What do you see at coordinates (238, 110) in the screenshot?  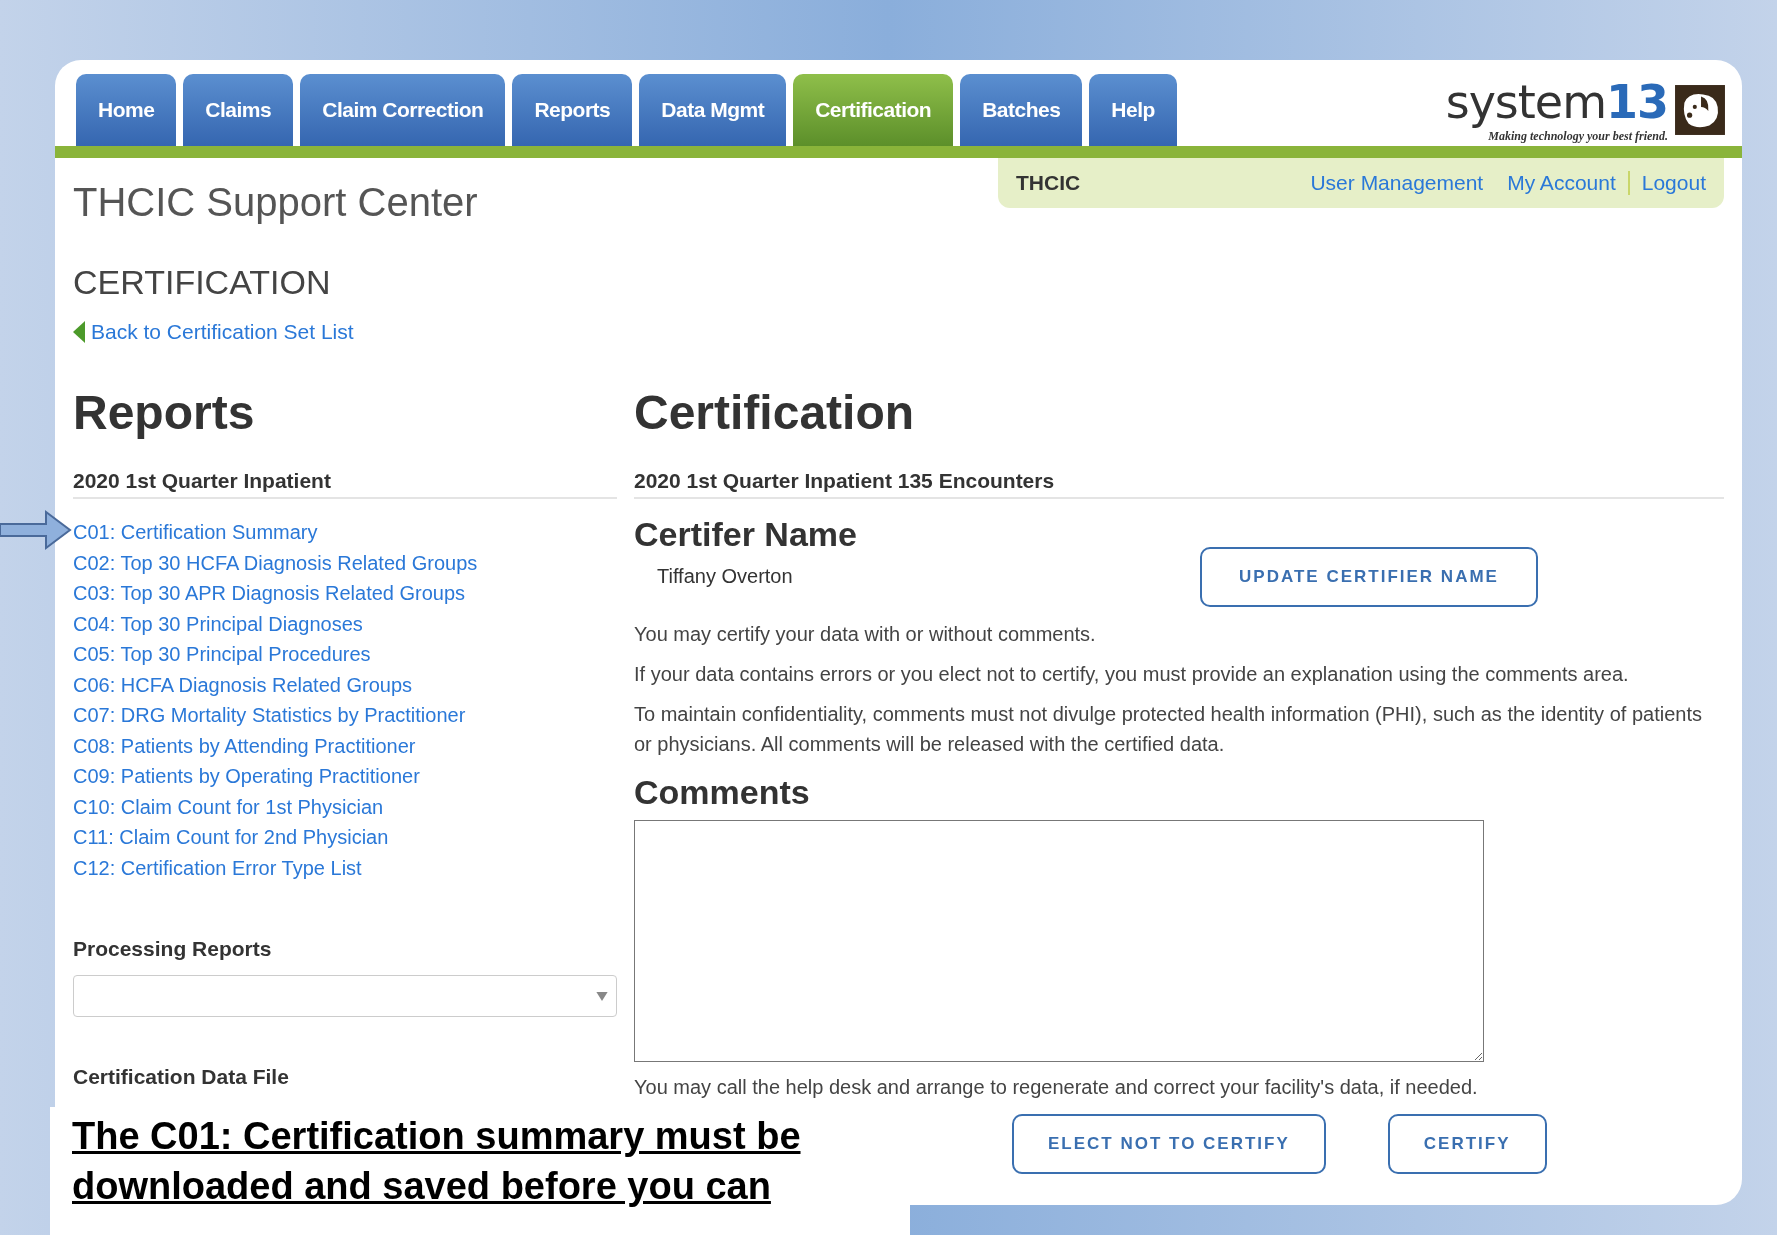 I see `nav-tab: Claims` at bounding box center [238, 110].